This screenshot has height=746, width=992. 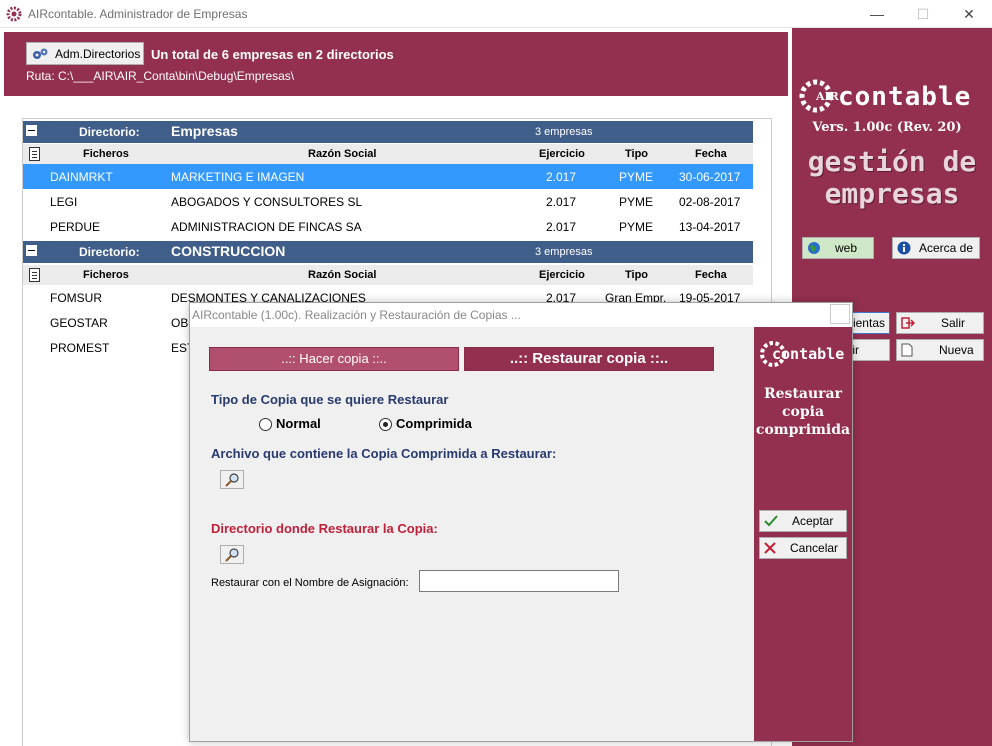 I want to click on directory-name: CONSTRUCCION, so click(x=228, y=251).